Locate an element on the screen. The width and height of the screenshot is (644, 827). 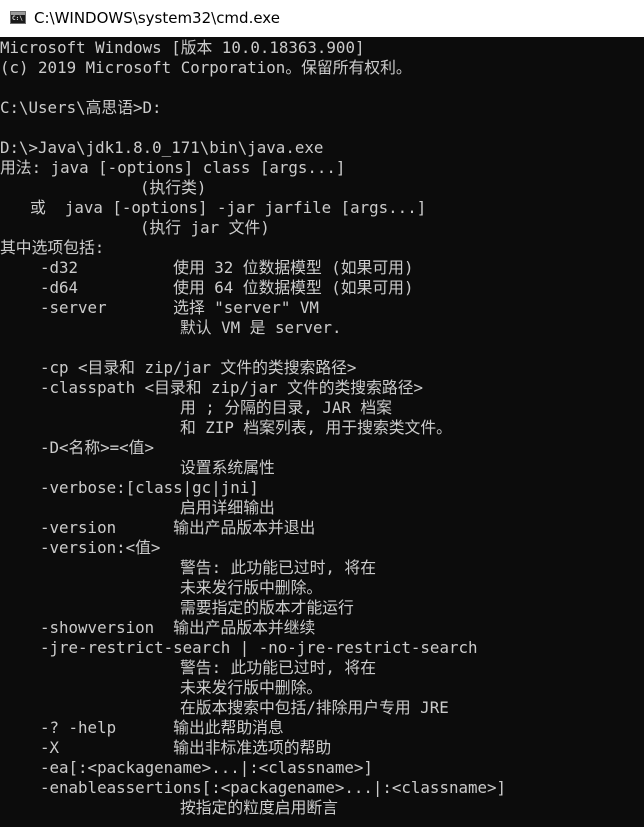
console-line: -X 输出非标准选项的帮助 is located at coordinates (186, 747).